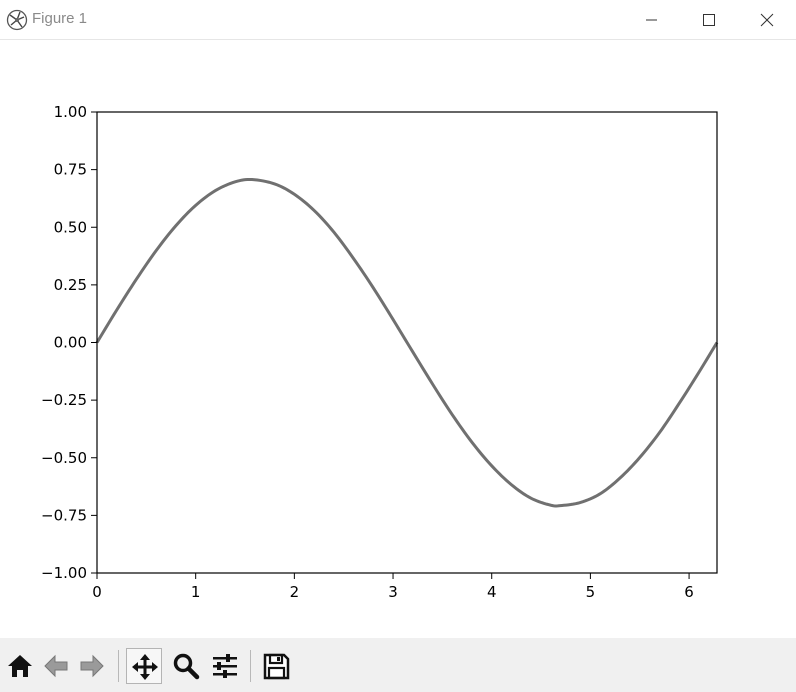 The width and height of the screenshot is (796, 692). I want to click on y-axis: 1.00 0.75 0.50 0.25 0.00 −0.25 −0.50 −0.75 −1.00, so click(69, 342).